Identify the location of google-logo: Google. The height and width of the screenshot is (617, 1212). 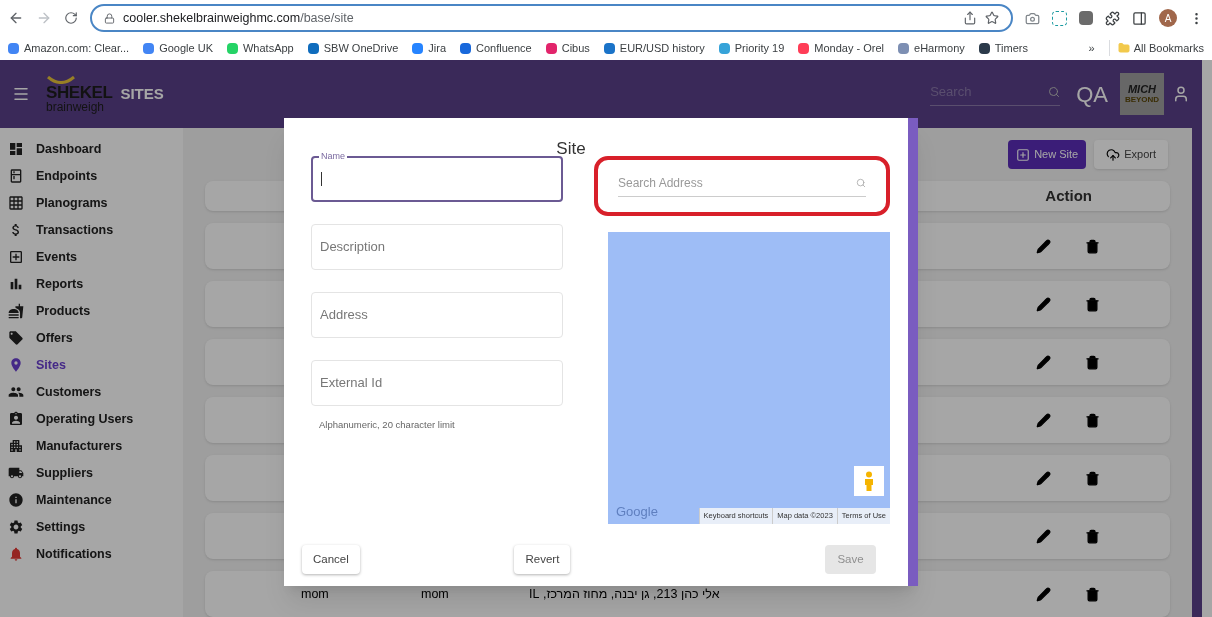
(636, 512).